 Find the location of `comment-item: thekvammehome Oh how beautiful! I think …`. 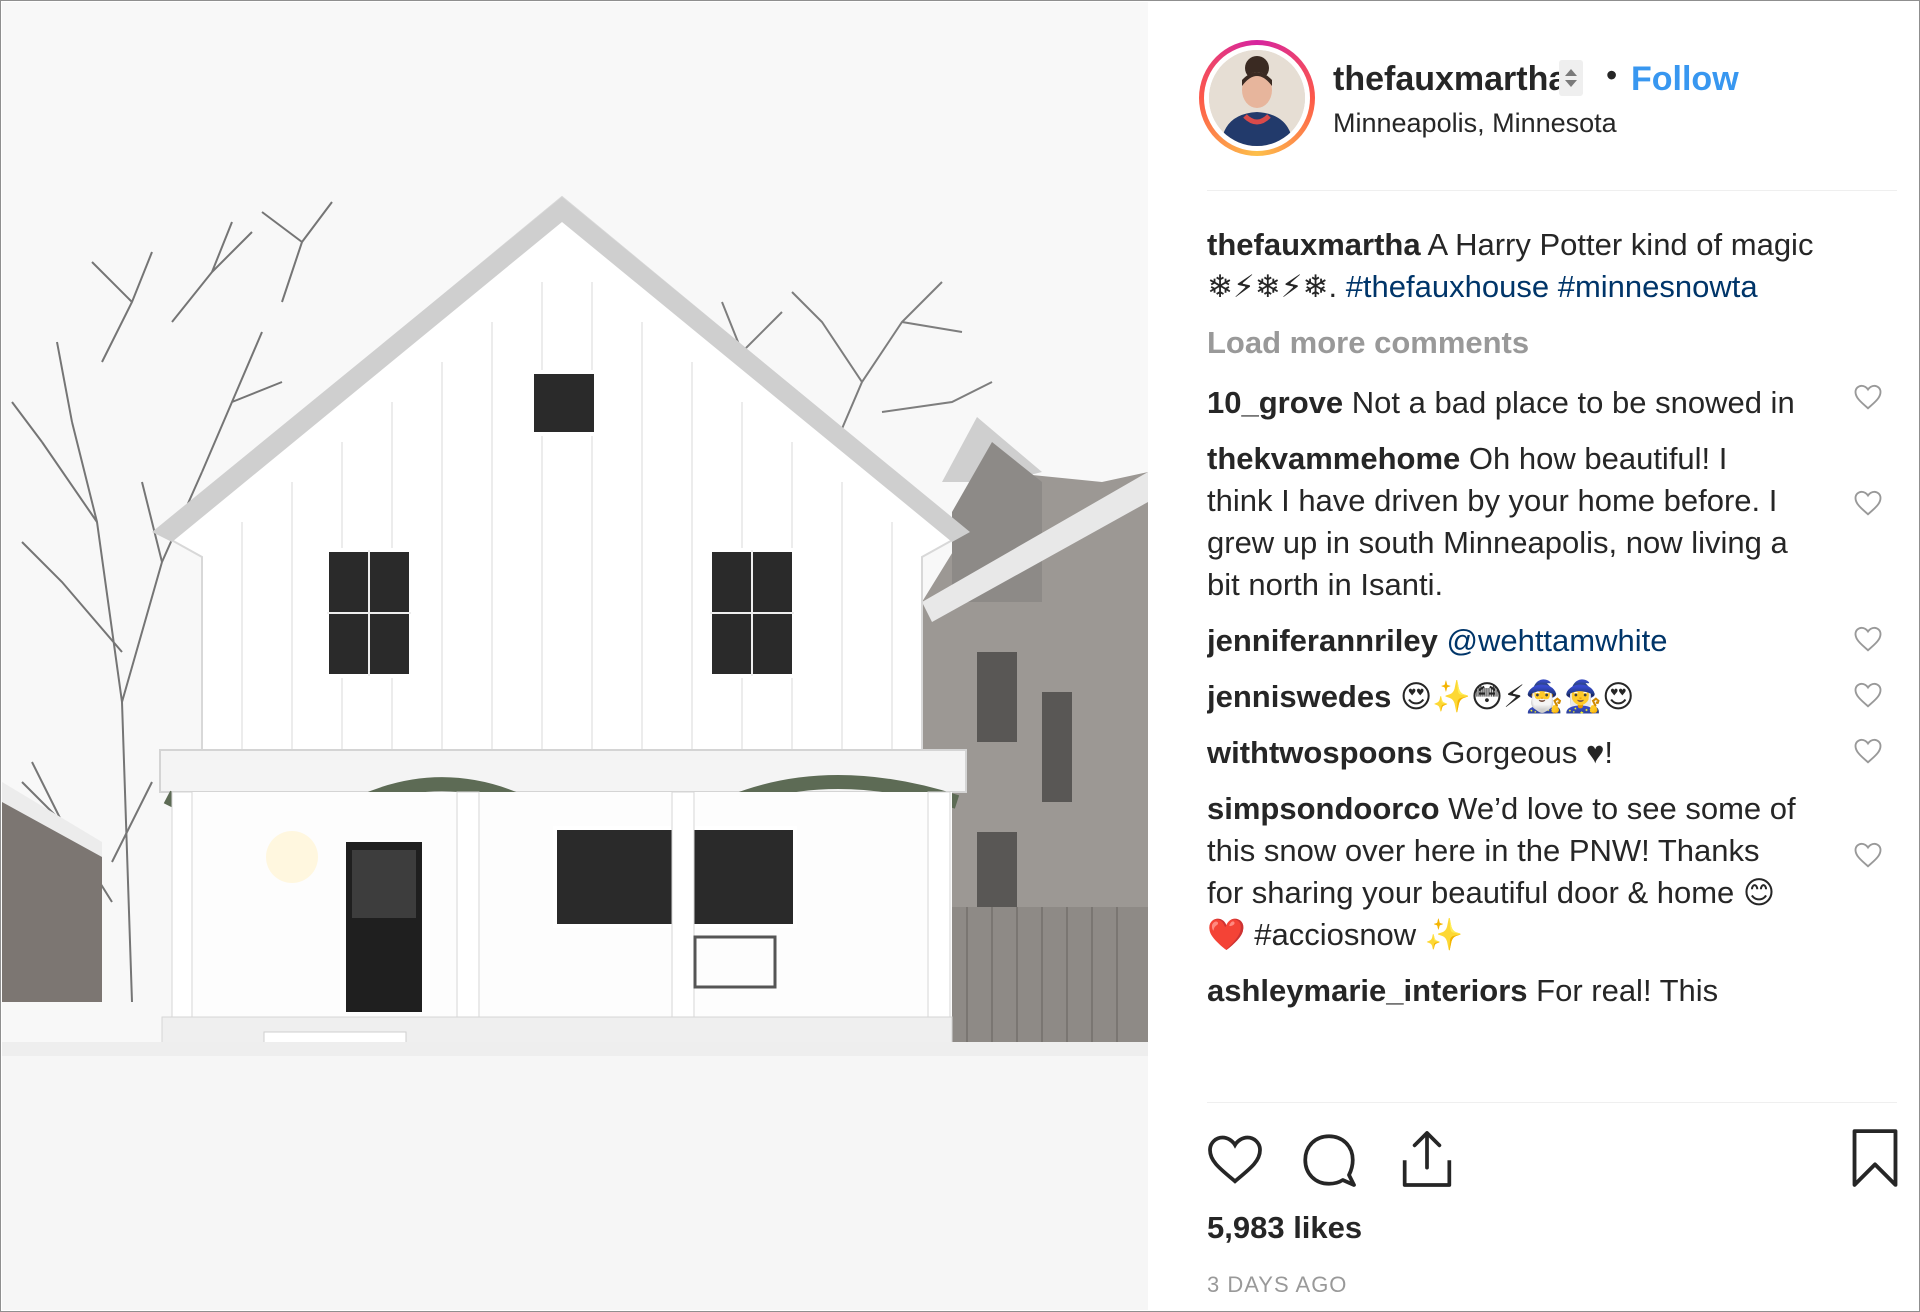

comment-item: thekvammehome Oh how beautiful! I think … is located at coordinates (1552, 522).